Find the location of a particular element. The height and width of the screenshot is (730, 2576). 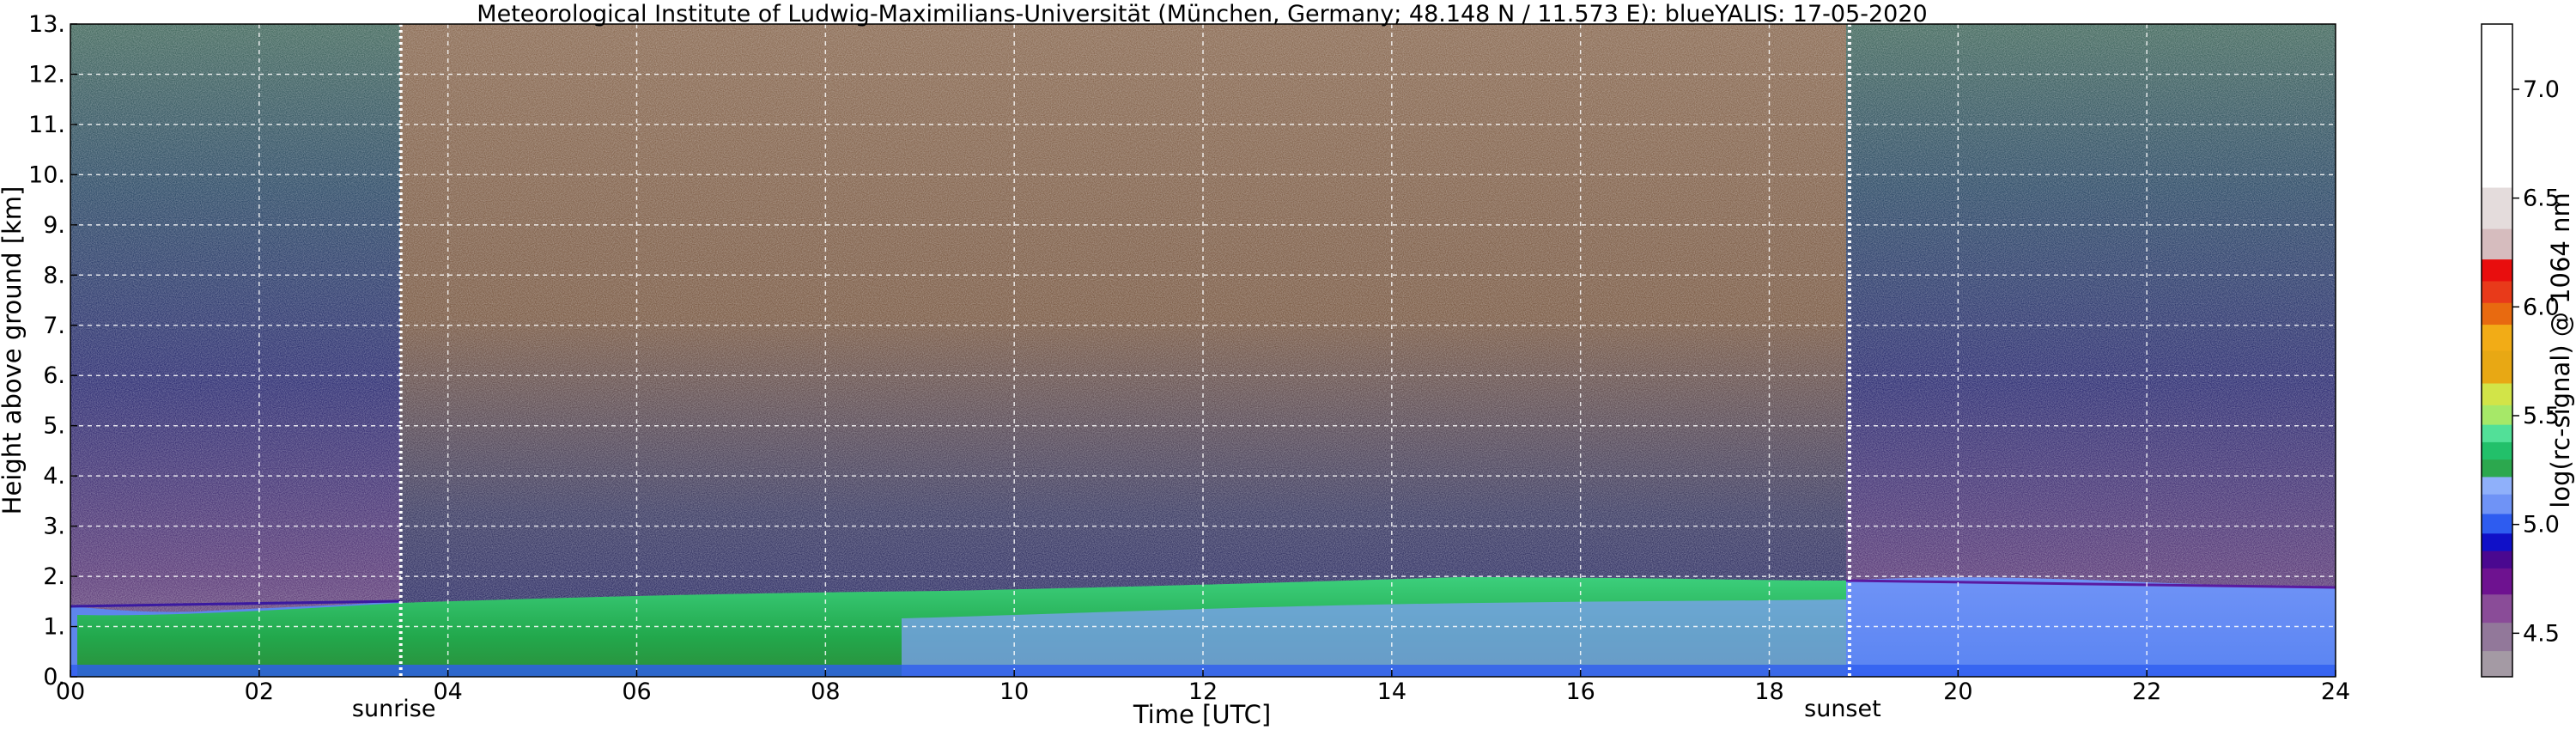

colorbar-label: log(rc-signal) @ 1064 nm is located at coordinates (2560, 350).